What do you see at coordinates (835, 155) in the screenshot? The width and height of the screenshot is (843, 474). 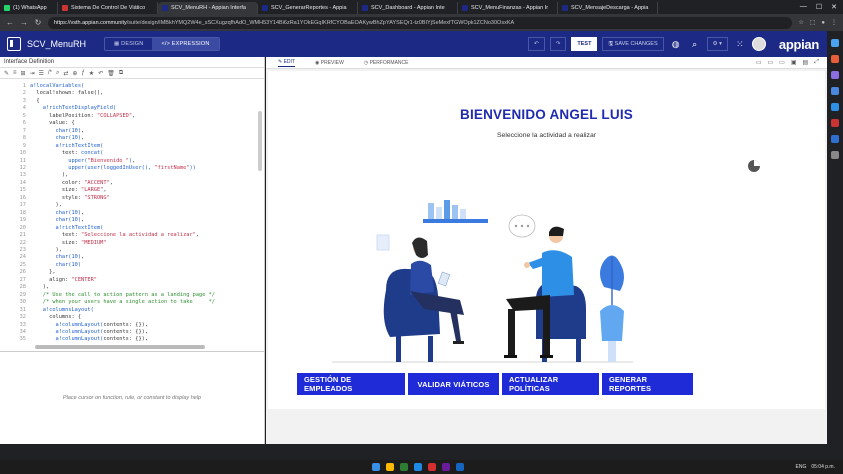 I see `add-sidebar-icon` at bounding box center [835, 155].